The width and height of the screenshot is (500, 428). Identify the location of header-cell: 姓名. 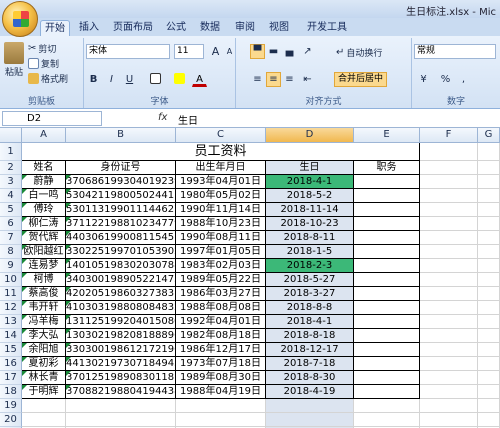
(44, 168).